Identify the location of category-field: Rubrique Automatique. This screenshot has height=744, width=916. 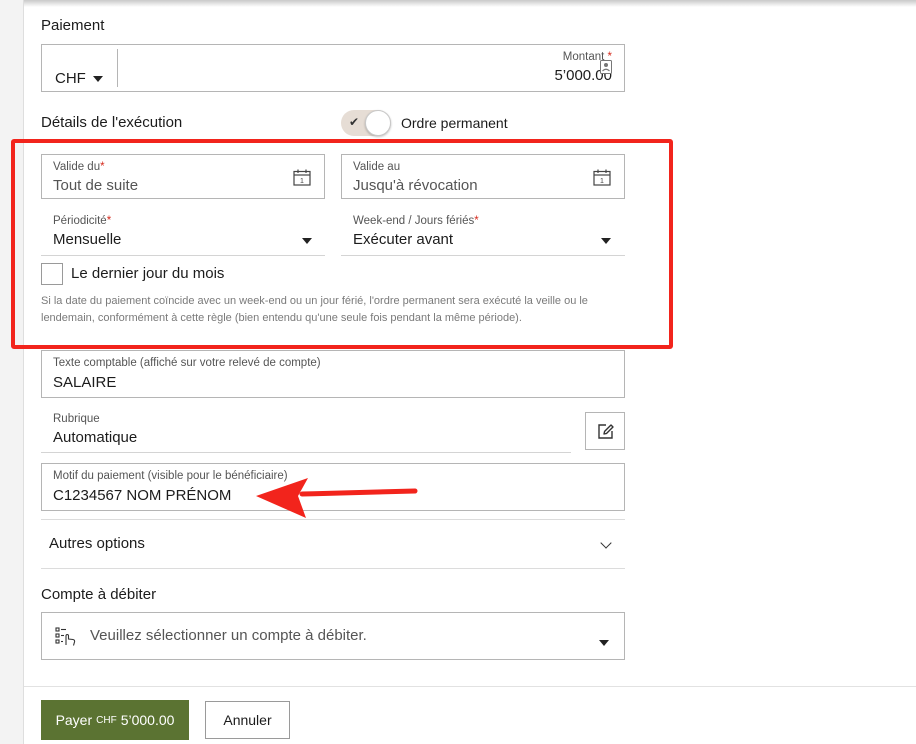
(306, 430).